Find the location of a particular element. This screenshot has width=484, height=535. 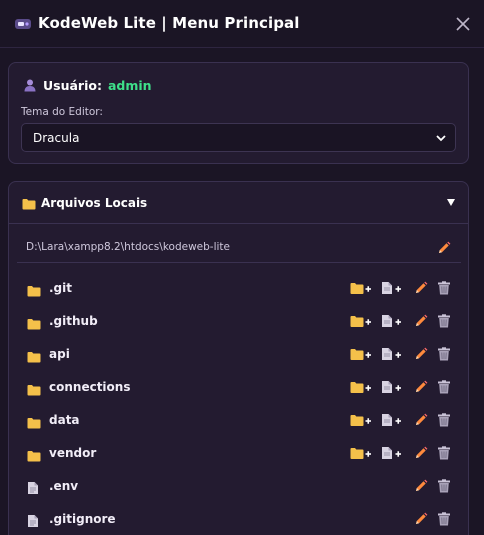

user-label: Usuário: is located at coordinates (72, 85).